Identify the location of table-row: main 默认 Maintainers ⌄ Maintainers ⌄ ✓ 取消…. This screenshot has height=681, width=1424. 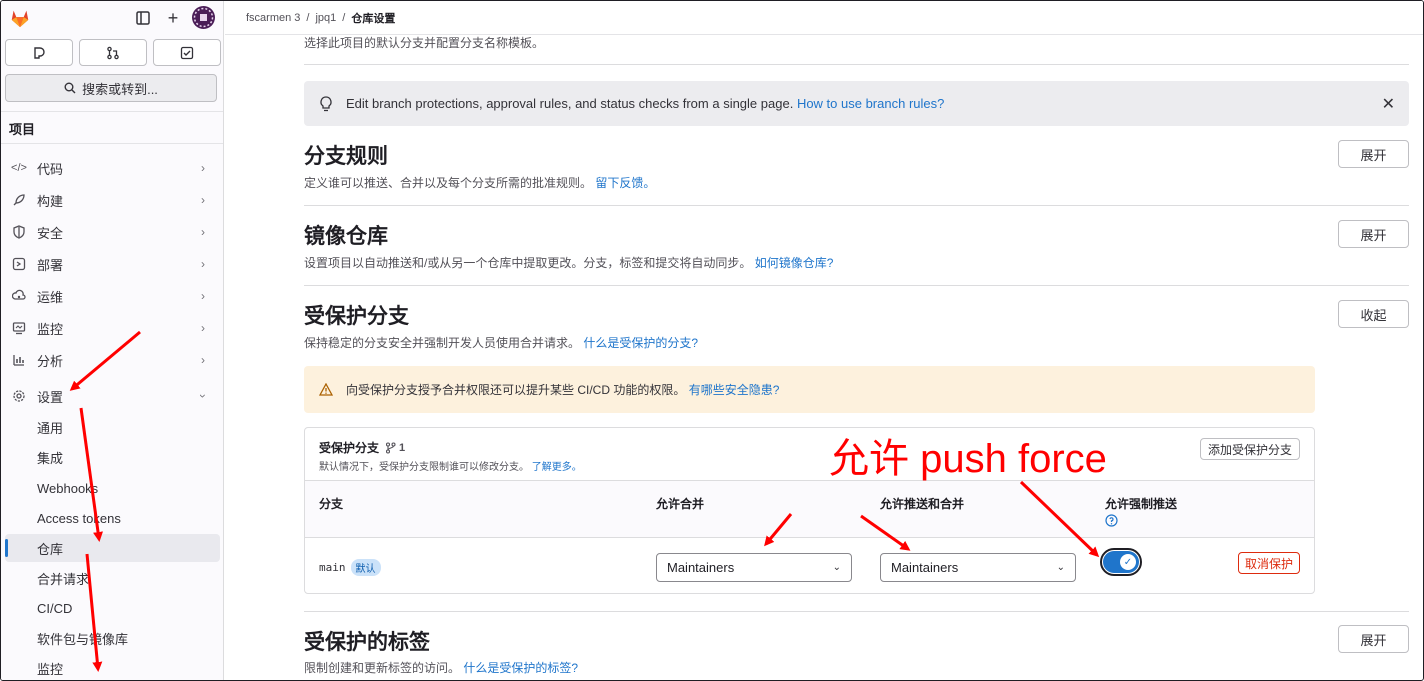
(809, 565).